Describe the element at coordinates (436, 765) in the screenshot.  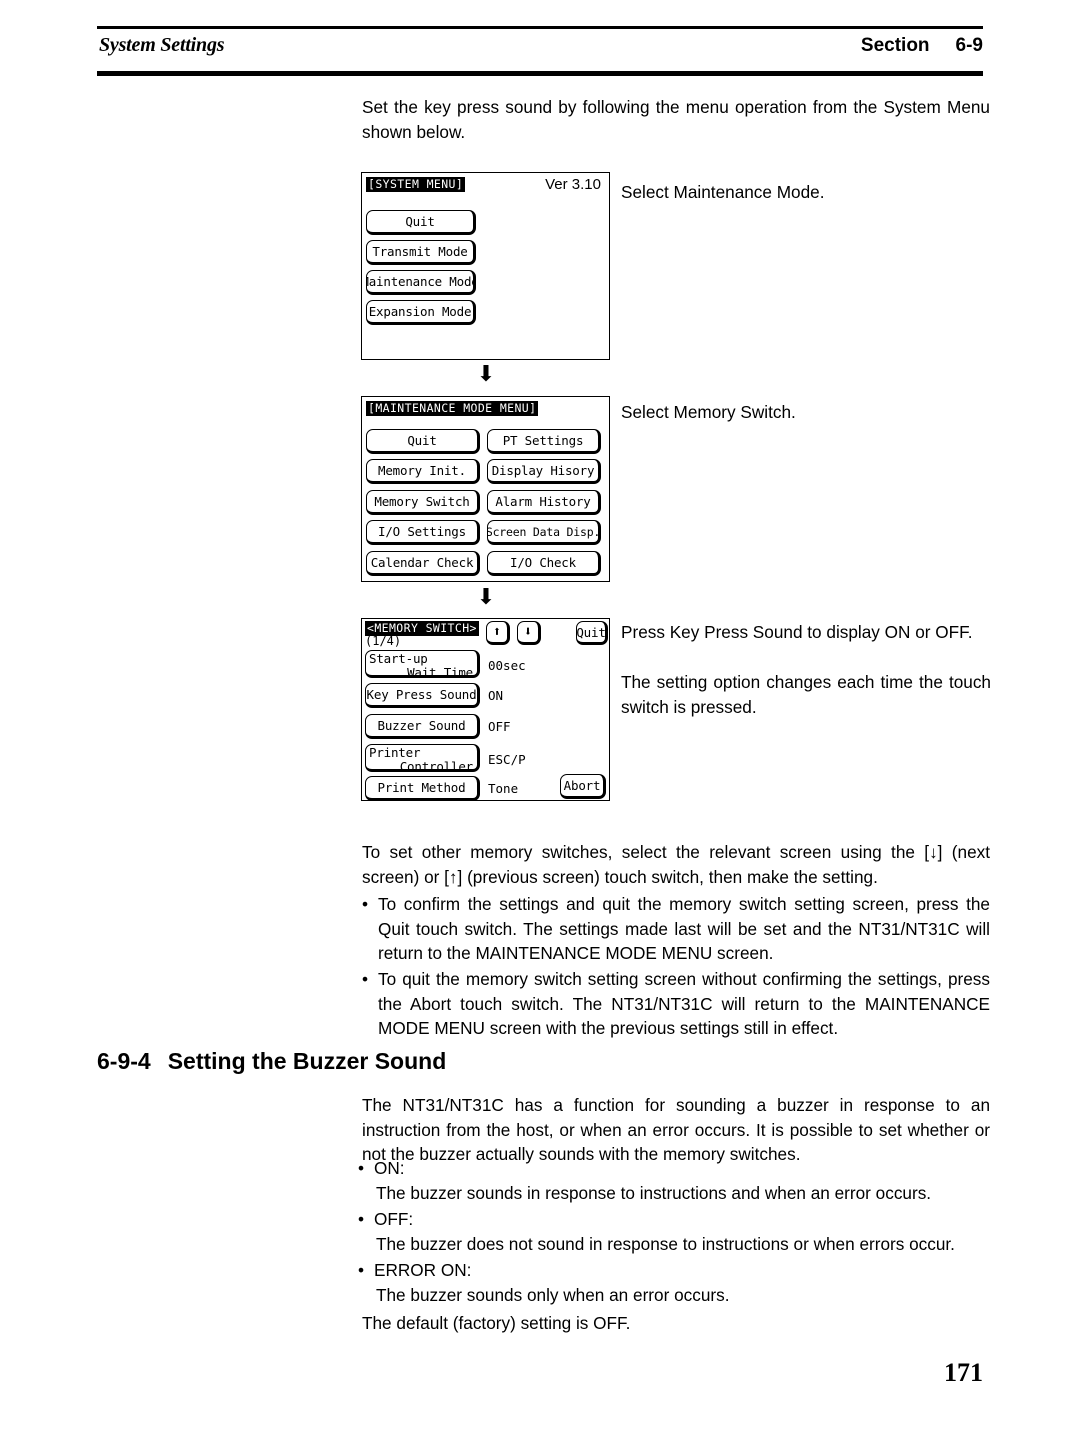
I see `row-label-line2: Controller` at that location.